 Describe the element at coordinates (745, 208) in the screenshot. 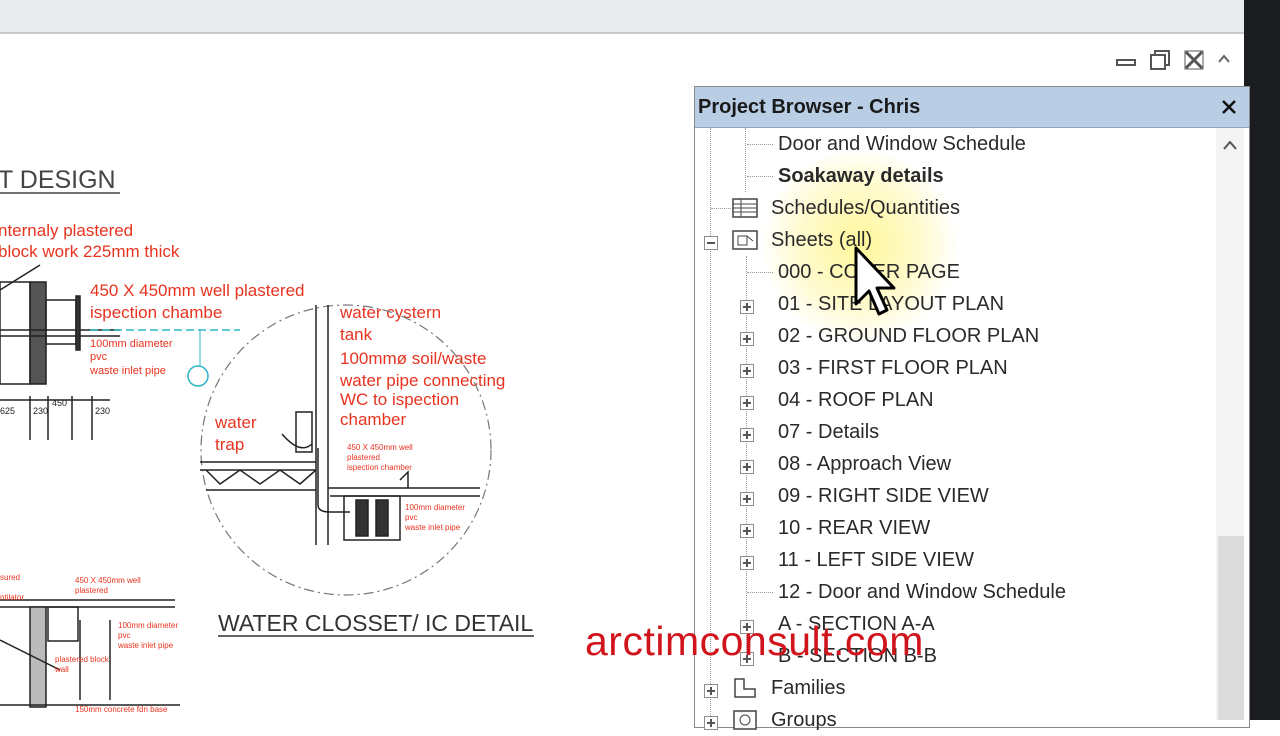

I see `schedule-icon` at that location.